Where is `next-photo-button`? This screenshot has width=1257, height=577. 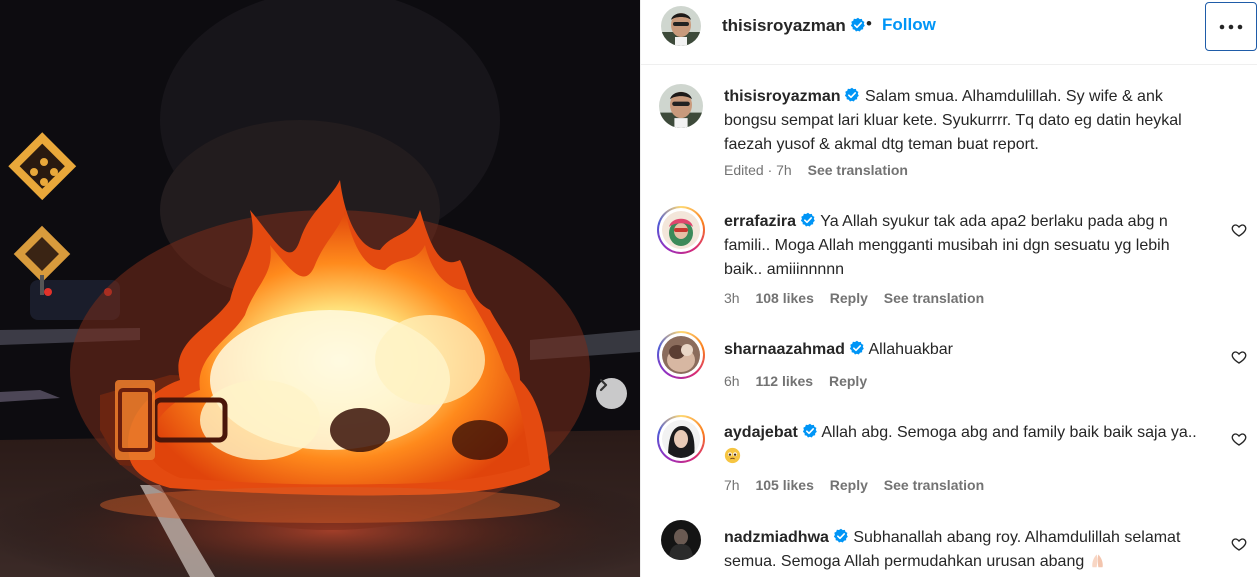 next-photo-button is located at coordinates (611, 393).